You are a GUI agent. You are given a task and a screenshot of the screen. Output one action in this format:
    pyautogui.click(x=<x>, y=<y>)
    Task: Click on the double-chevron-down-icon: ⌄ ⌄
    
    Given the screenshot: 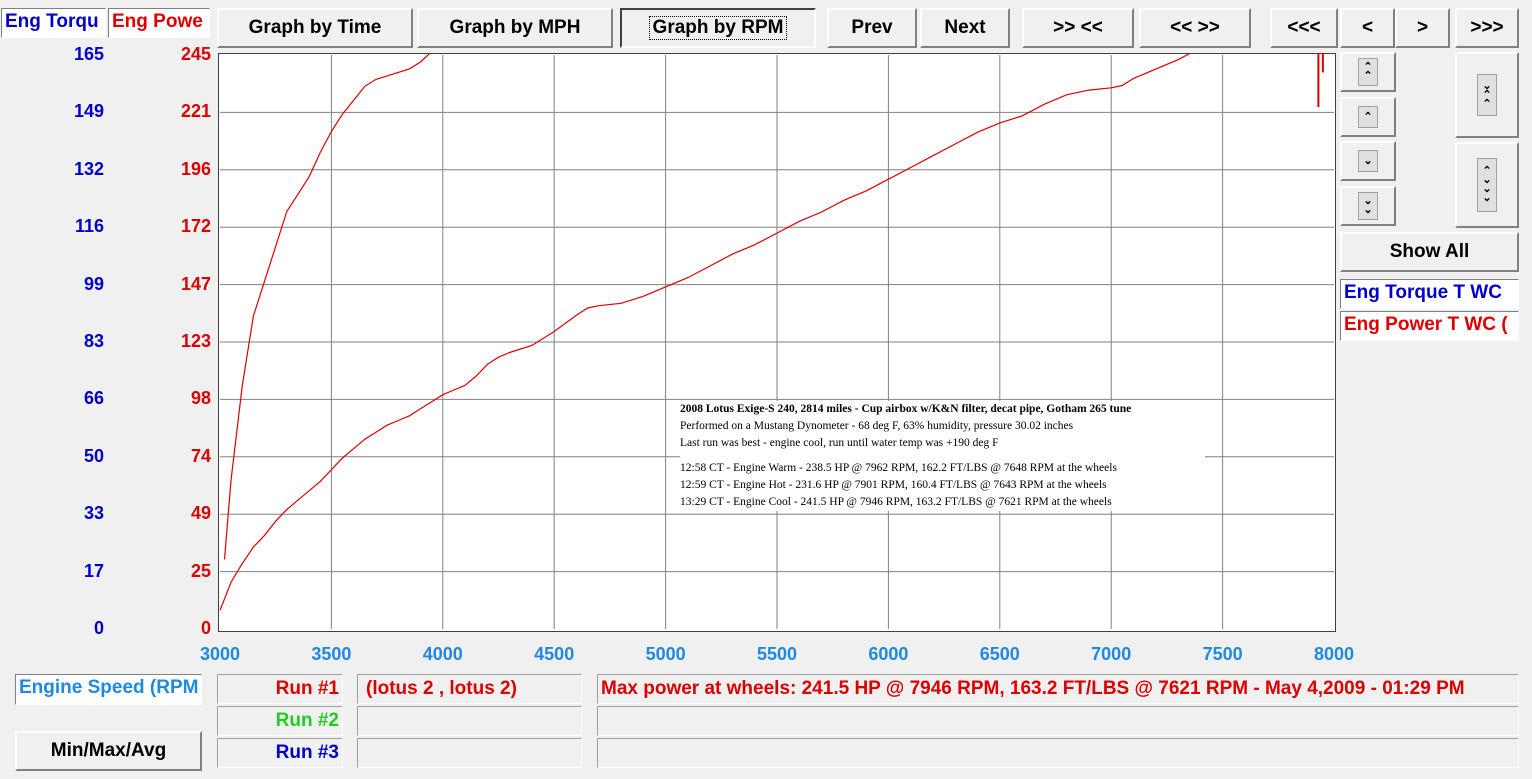 What is the action you would take?
    pyautogui.click(x=1368, y=206)
    